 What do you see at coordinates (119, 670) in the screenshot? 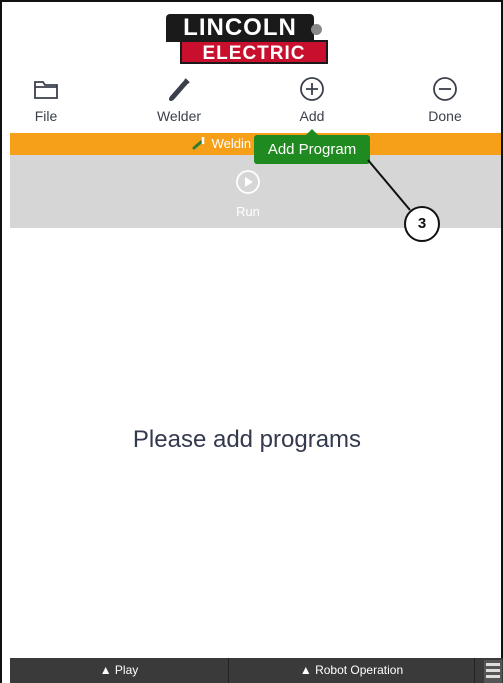
I see `play-button: ▲ Play` at bounding box center [119, 670].